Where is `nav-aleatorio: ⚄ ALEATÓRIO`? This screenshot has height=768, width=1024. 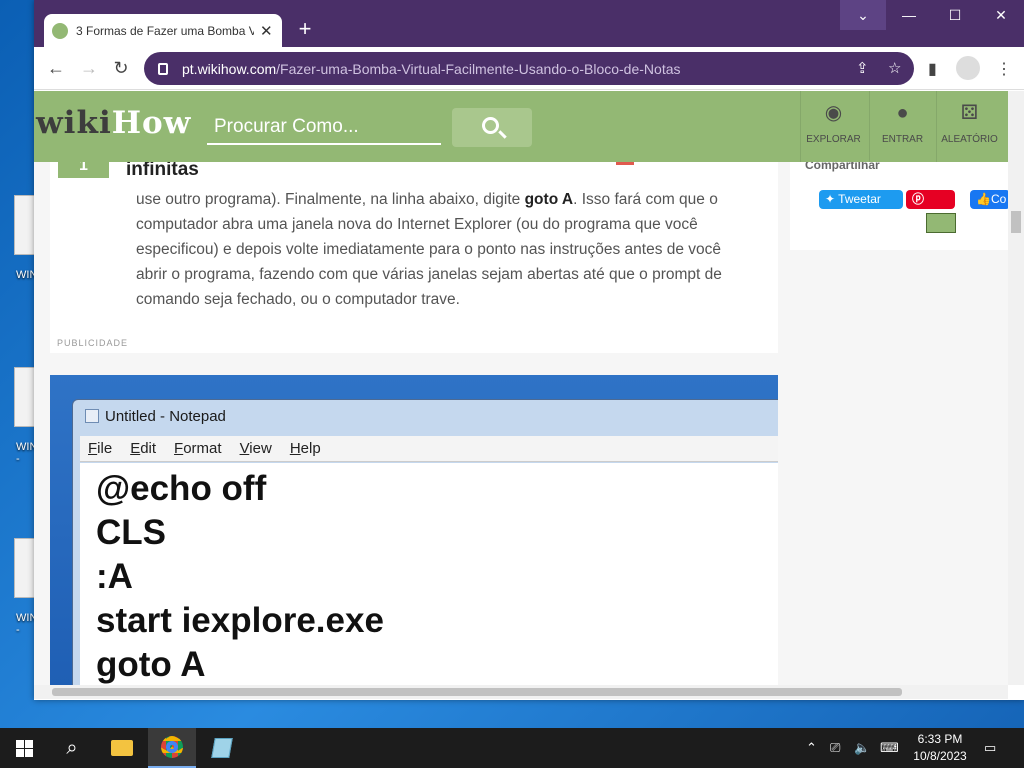 nav-aleatorio: ⚄ ALEATÓRIO is located at coordinates (969, 126).